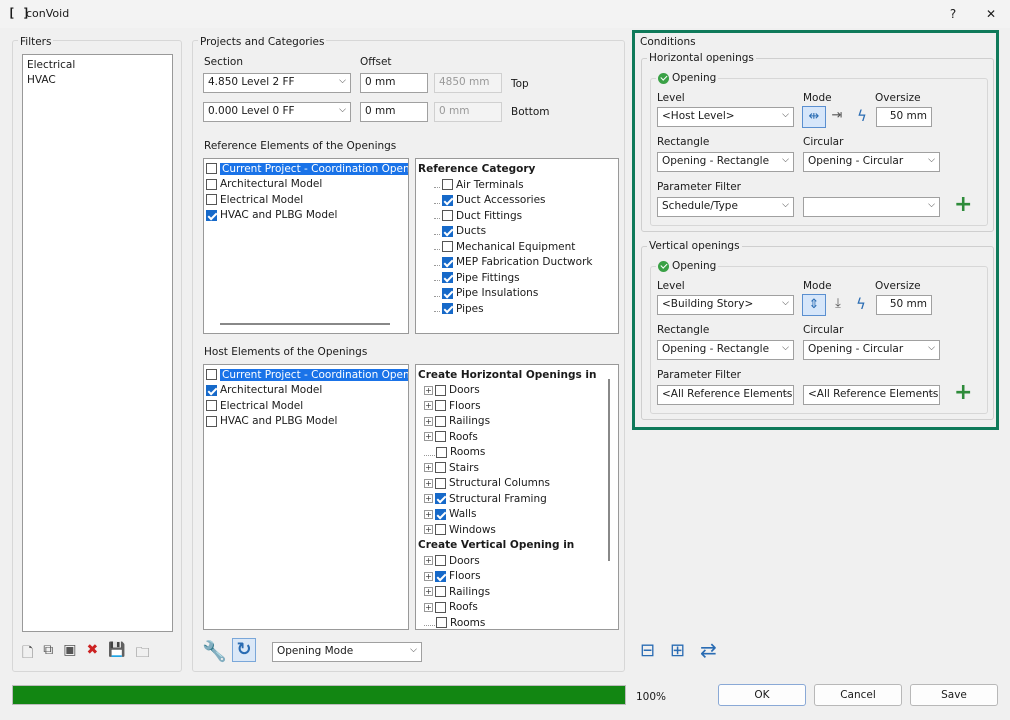 Image resolution: width=1010 pixels, height=720 pixels. Describe the element at coordinates (858, 695) in the screenshot. I see `cancel-button: Cancel` at that location.